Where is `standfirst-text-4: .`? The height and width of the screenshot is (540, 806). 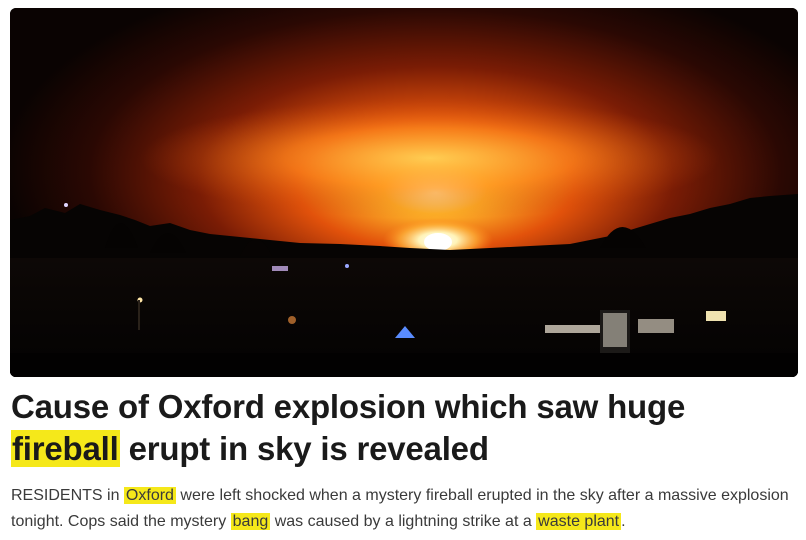
standfirst-text-4: . is located at coordinates (623, 521).